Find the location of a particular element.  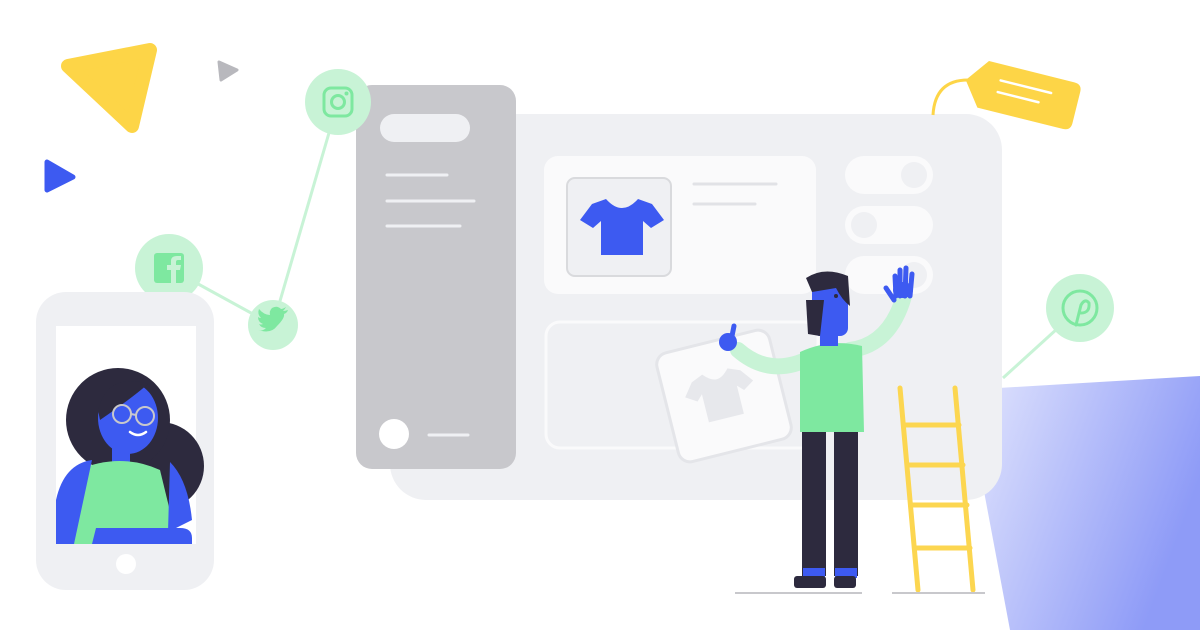

toggle-group is located at coordinates (889, 225).